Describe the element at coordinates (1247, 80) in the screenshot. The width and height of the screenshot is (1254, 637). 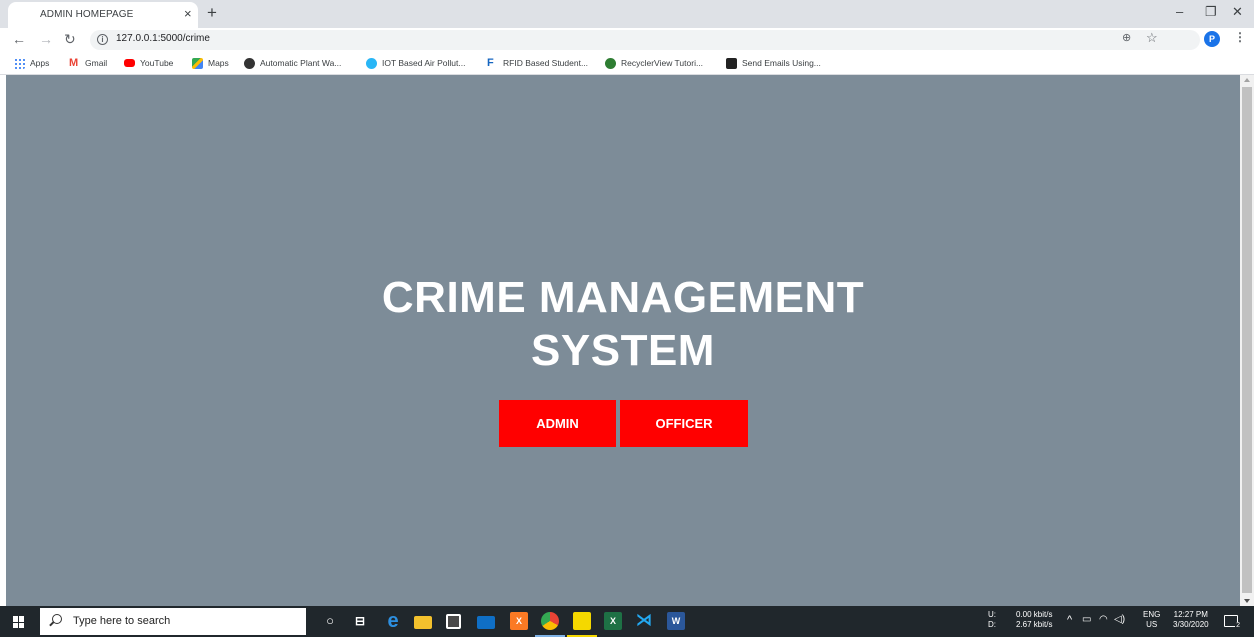
I see `scroll-up-arrow-icon` at that location.